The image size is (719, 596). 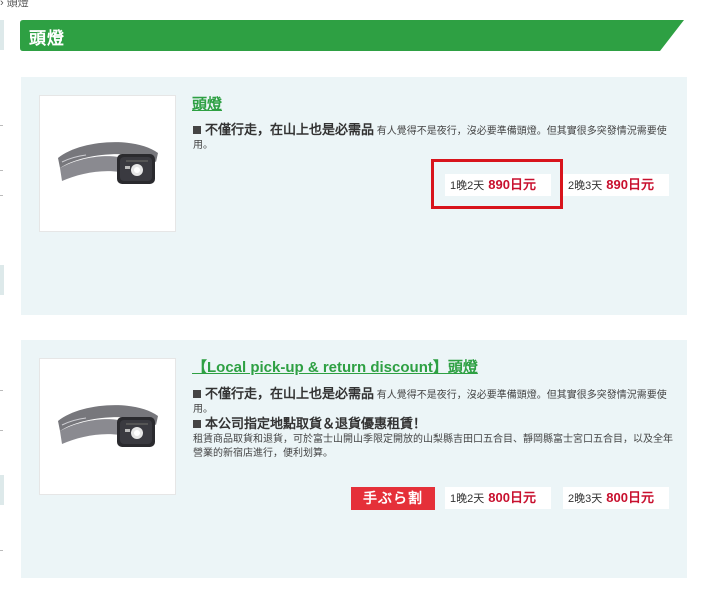 I want to click on price-option-2nights: 2晚3天 890日元, so click(x=616, y=185).